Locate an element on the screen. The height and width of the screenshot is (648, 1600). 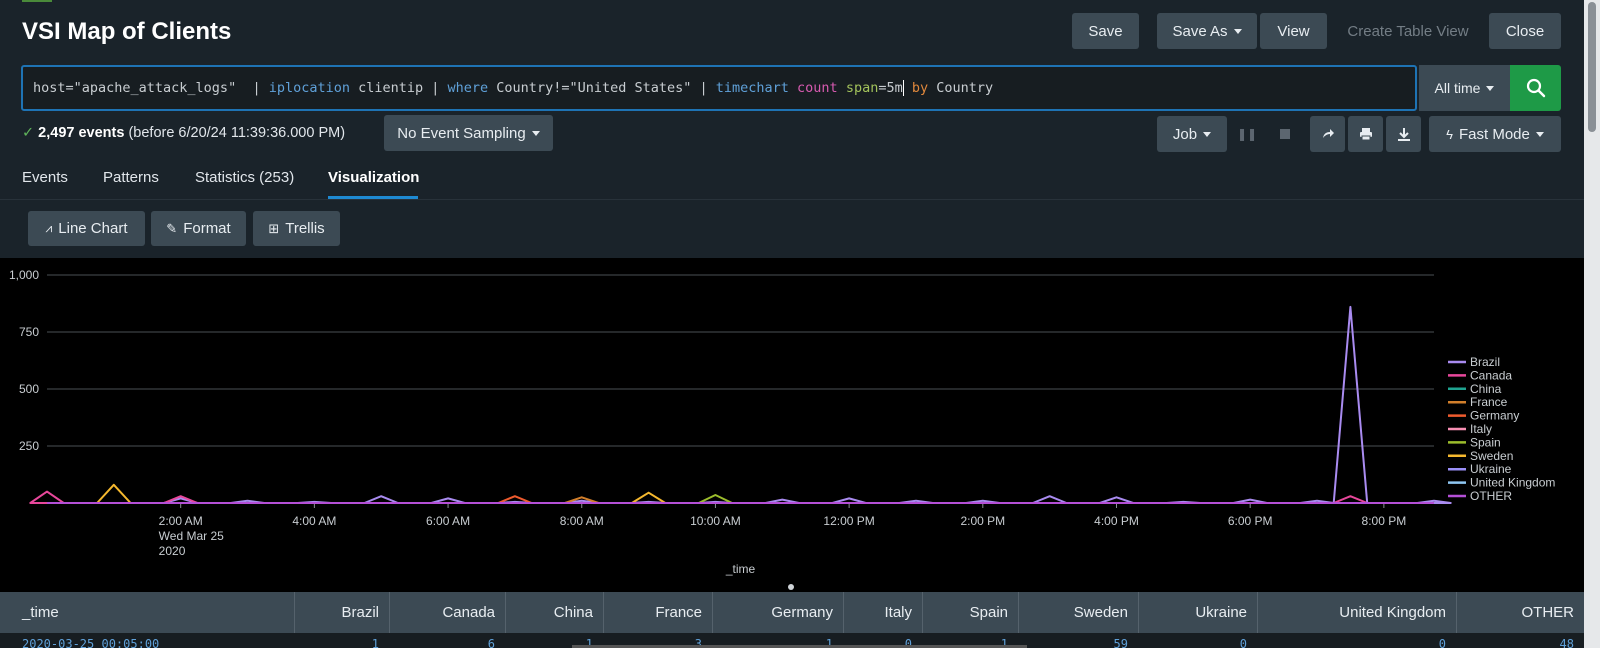
share-icon is located at coordinates (1328, 133).